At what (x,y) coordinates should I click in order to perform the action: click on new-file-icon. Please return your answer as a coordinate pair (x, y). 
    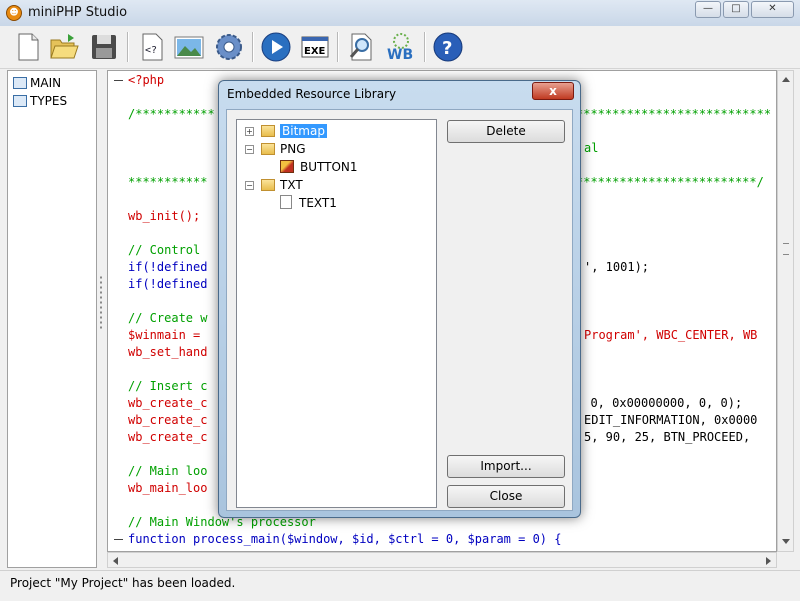
    Looking at the image, I should click on (28, 47).